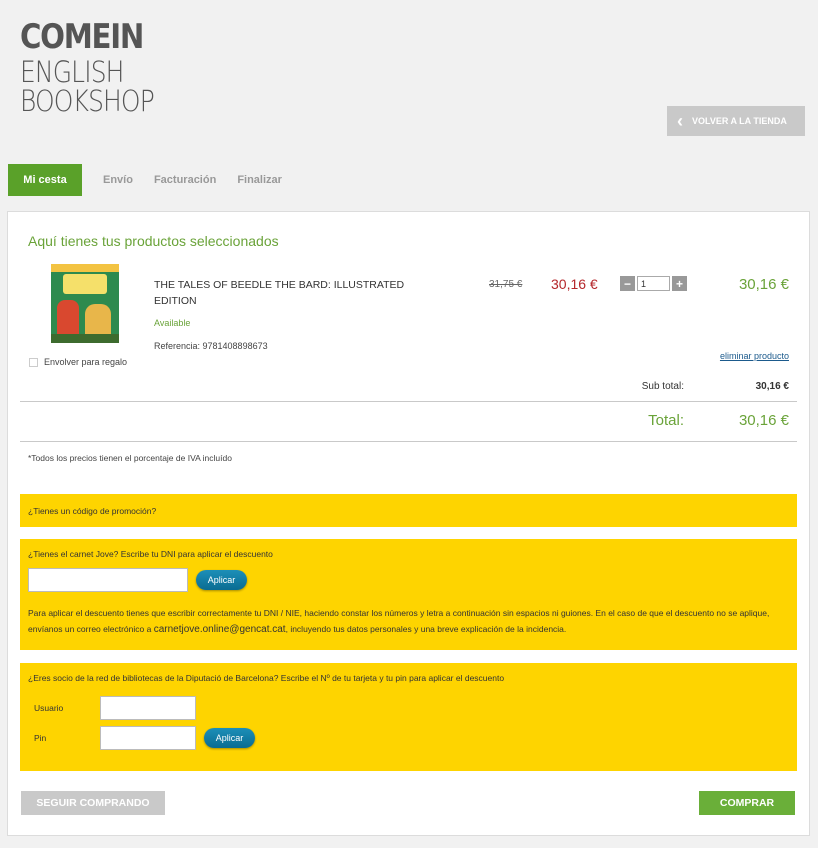 Image resolution: width=818 pixels, height=848 pixels. What do you see at coordinates (85, 303) in the screenshot?
I see `book-cover-image` at bounding box center [85, 303].